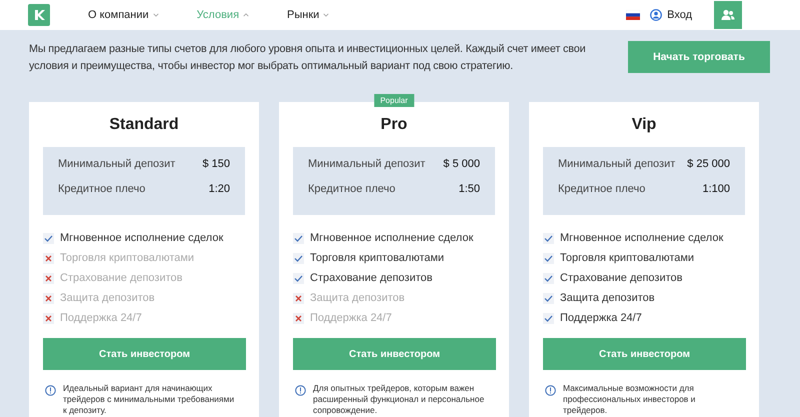 This screenshot has width=800, height=417. Describe the element at coordinates (699, 57) in the screenshot. I see `start-trading-button: Начать торговать` at that location.